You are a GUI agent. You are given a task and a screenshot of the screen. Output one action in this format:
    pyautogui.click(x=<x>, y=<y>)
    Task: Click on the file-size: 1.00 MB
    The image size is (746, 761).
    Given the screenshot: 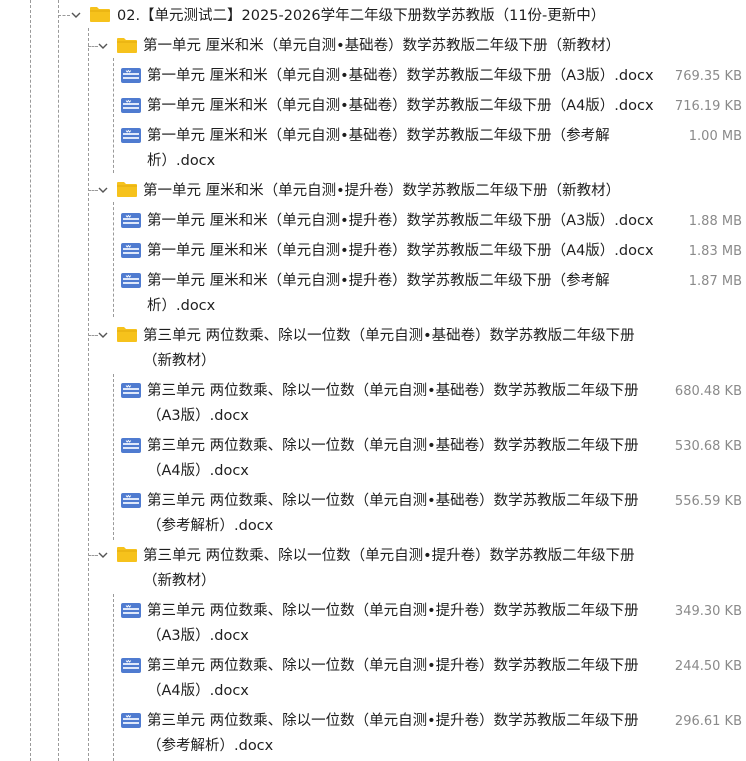 What is the action you would take?
    pyautogui.click(x=715, y=136)
    